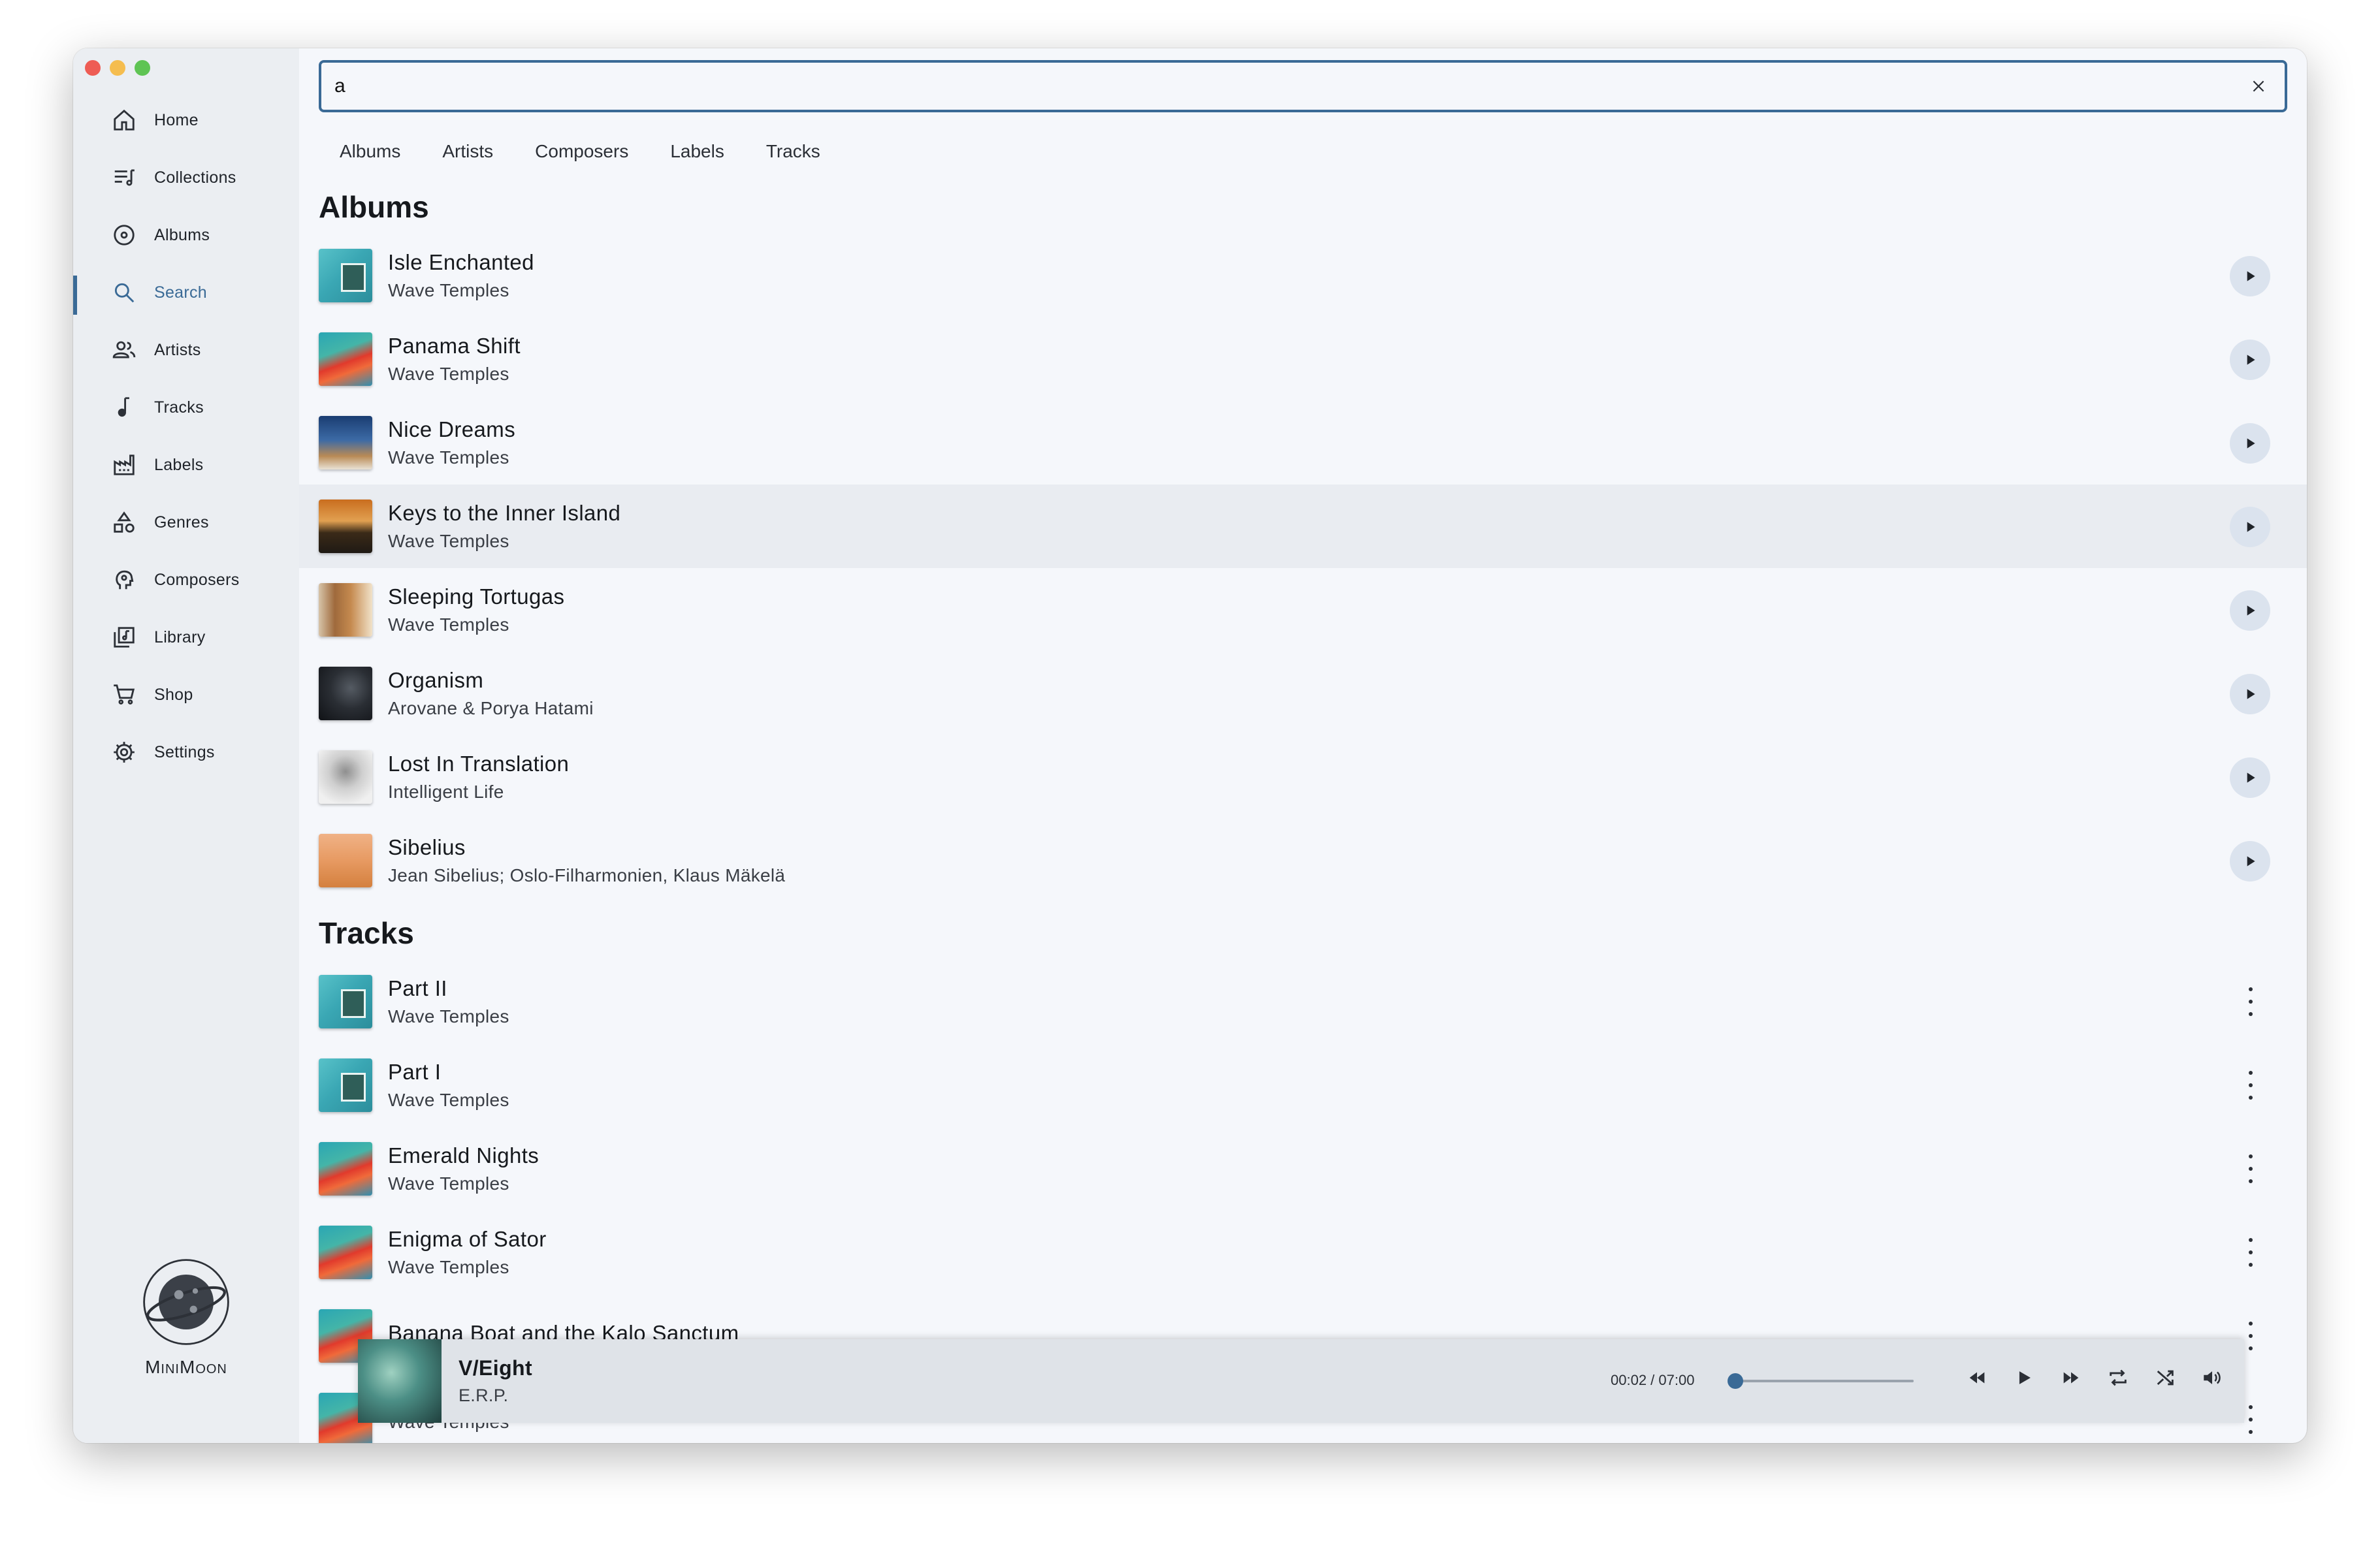 Image resolution: width=2380 pixels, height=1541 pixels. Describe the element at coordinates (495, 1368) in the screenshot. I see `now-playing-title: V/Eight` at that location.